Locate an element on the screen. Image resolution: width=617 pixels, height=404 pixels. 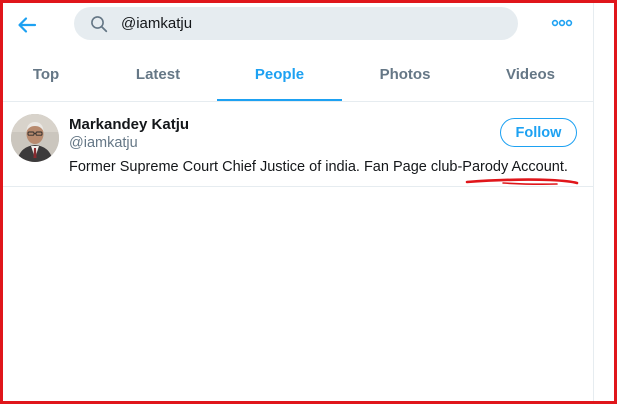
column-divider is located at coordinates (593, 202).